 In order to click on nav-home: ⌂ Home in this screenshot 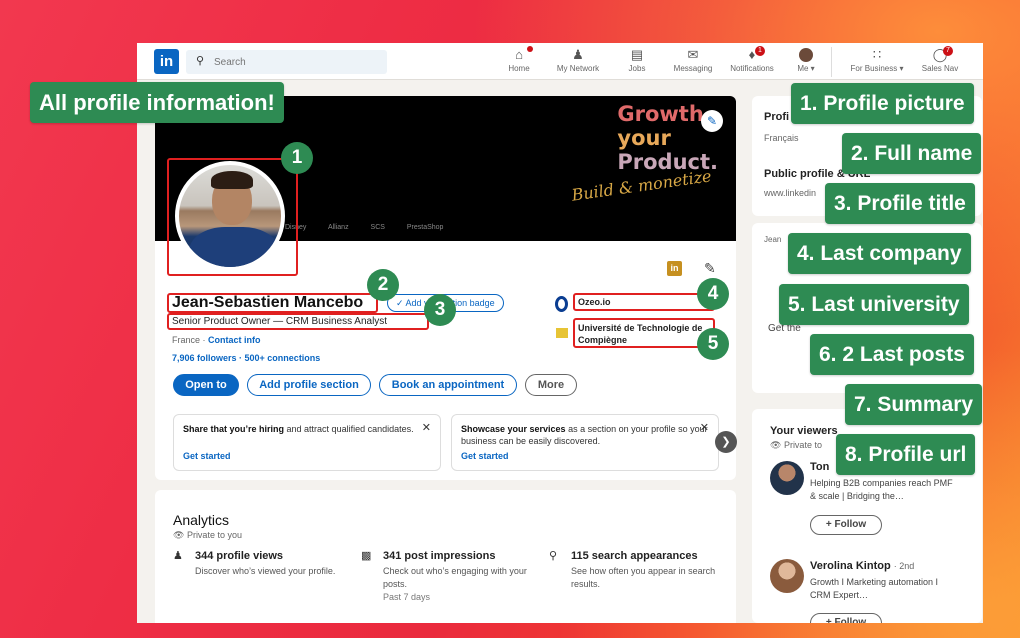, I will do `click(519, 62)`.